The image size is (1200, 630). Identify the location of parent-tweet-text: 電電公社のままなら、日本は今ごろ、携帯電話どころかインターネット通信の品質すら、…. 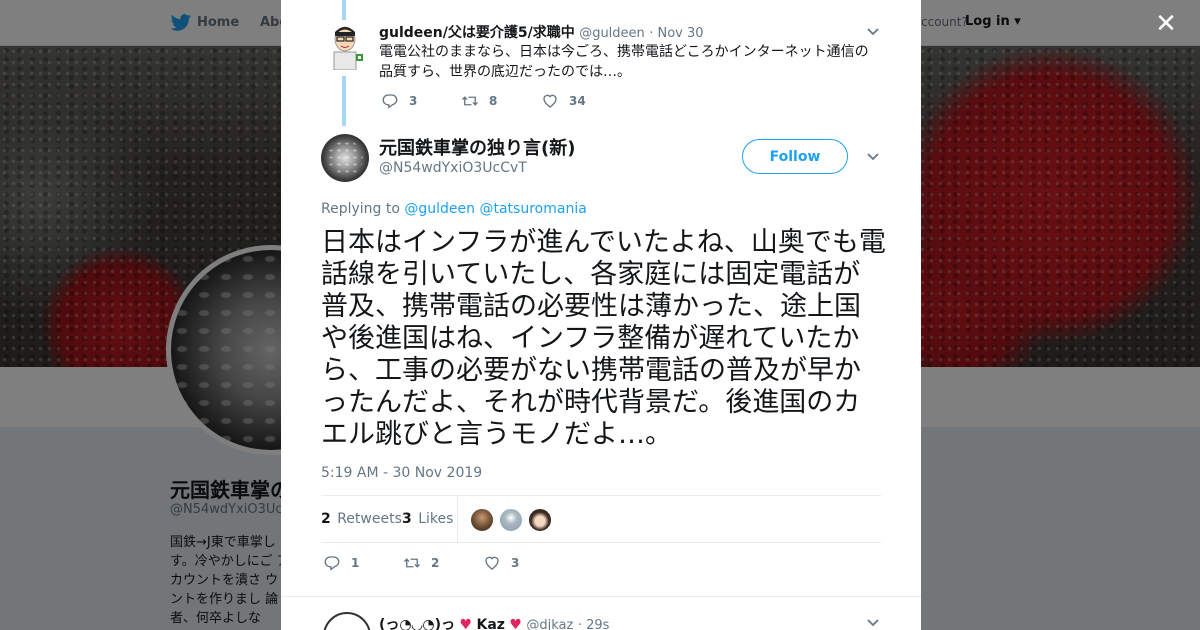
(624, 62).